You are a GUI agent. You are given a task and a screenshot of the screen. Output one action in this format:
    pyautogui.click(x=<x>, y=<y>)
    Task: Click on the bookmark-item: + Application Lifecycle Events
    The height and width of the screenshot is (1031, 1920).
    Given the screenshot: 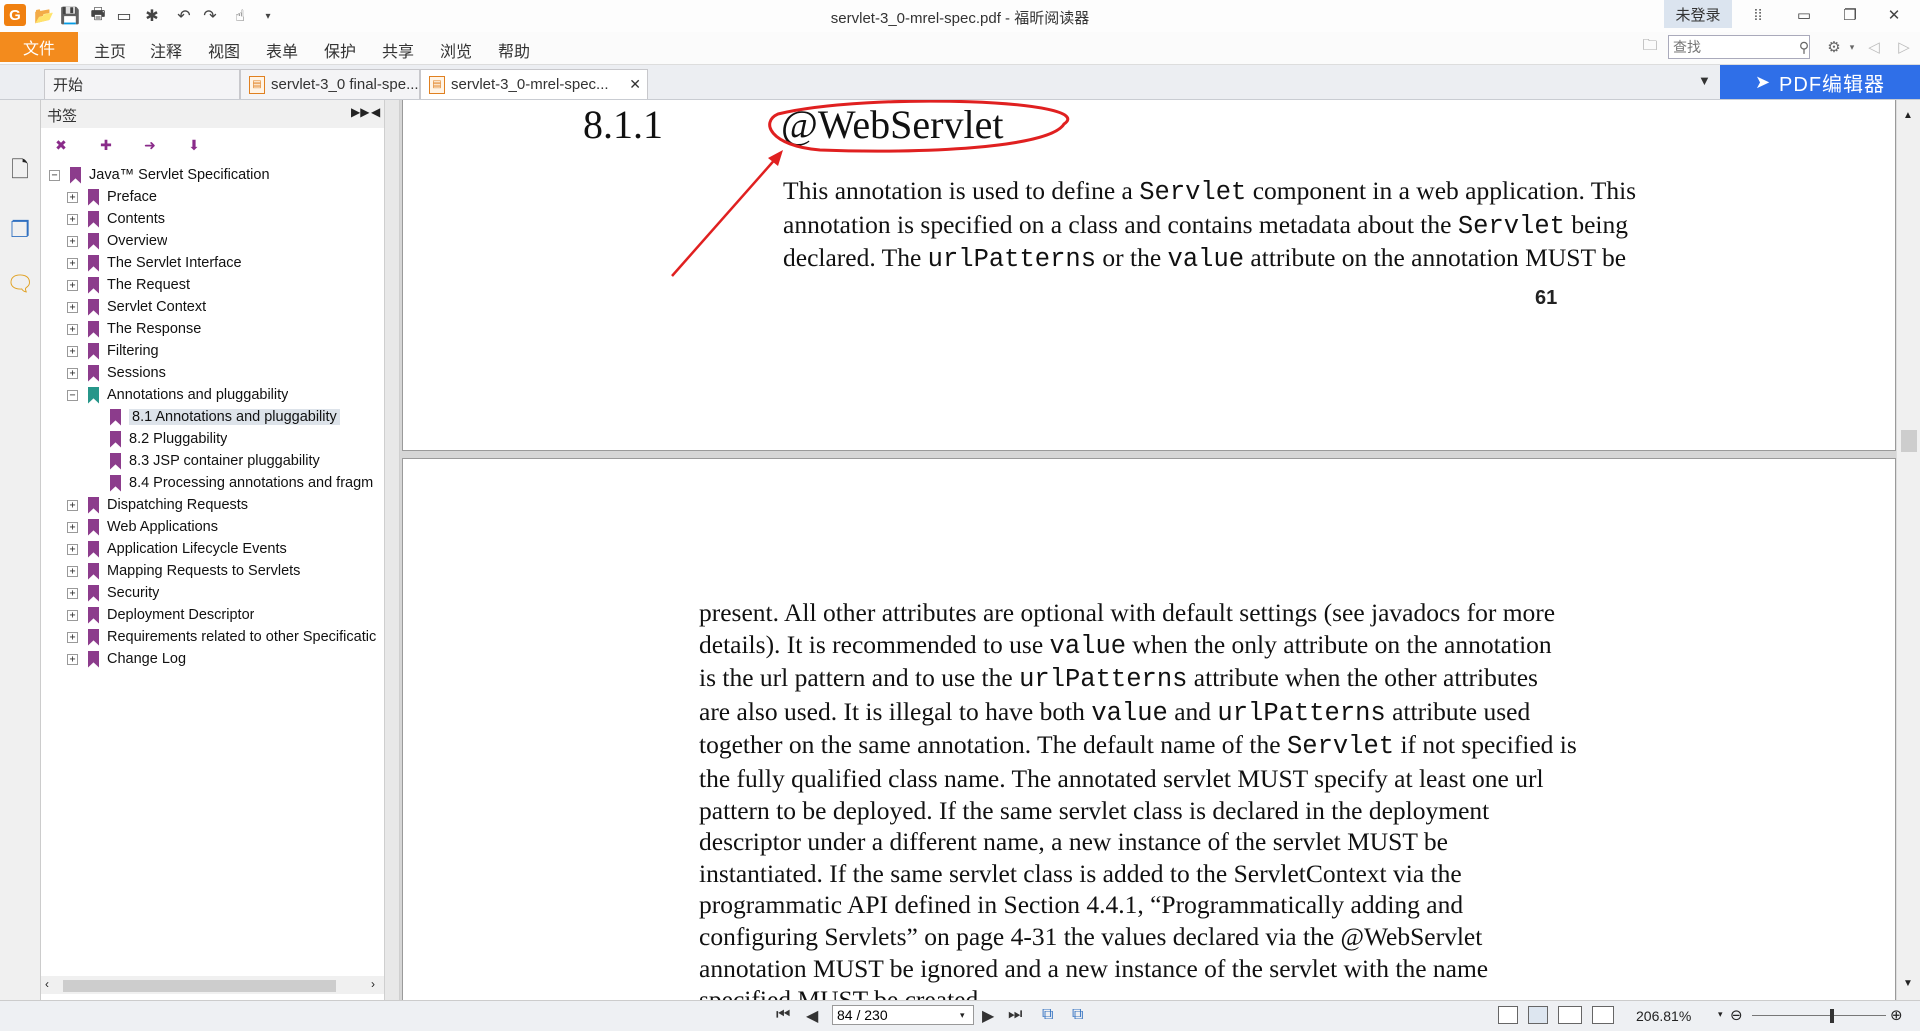 What is the action you would take?
    pyautogui.click(x=177, y=549)
    